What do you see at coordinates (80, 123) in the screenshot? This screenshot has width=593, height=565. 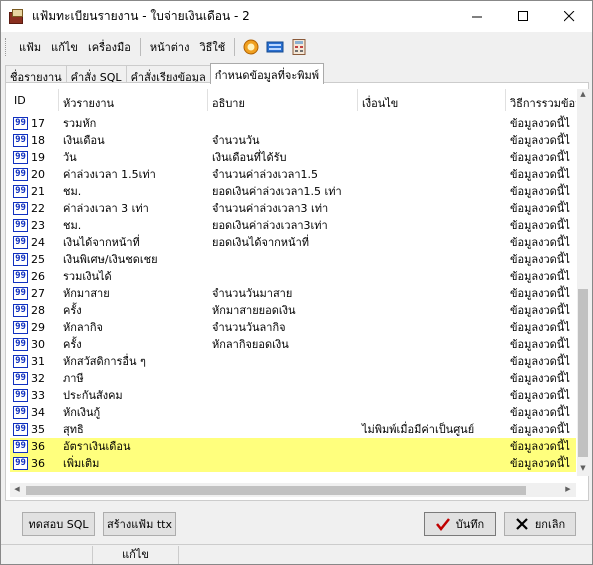 I see `row-title: รวมหัก` at bounding box center [80, 123].